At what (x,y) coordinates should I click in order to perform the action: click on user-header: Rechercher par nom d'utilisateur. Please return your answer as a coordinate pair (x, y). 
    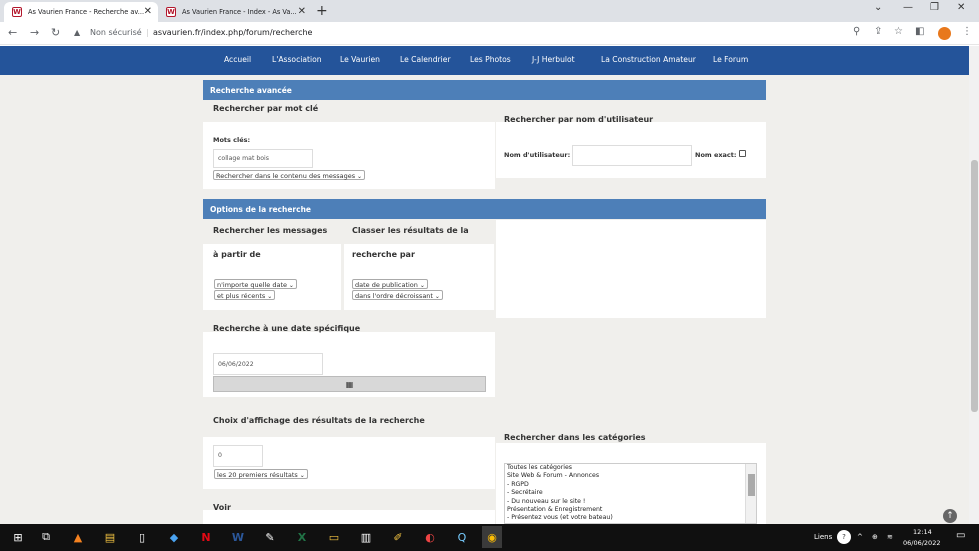
    Looking at the image, I should click on (579, 119).